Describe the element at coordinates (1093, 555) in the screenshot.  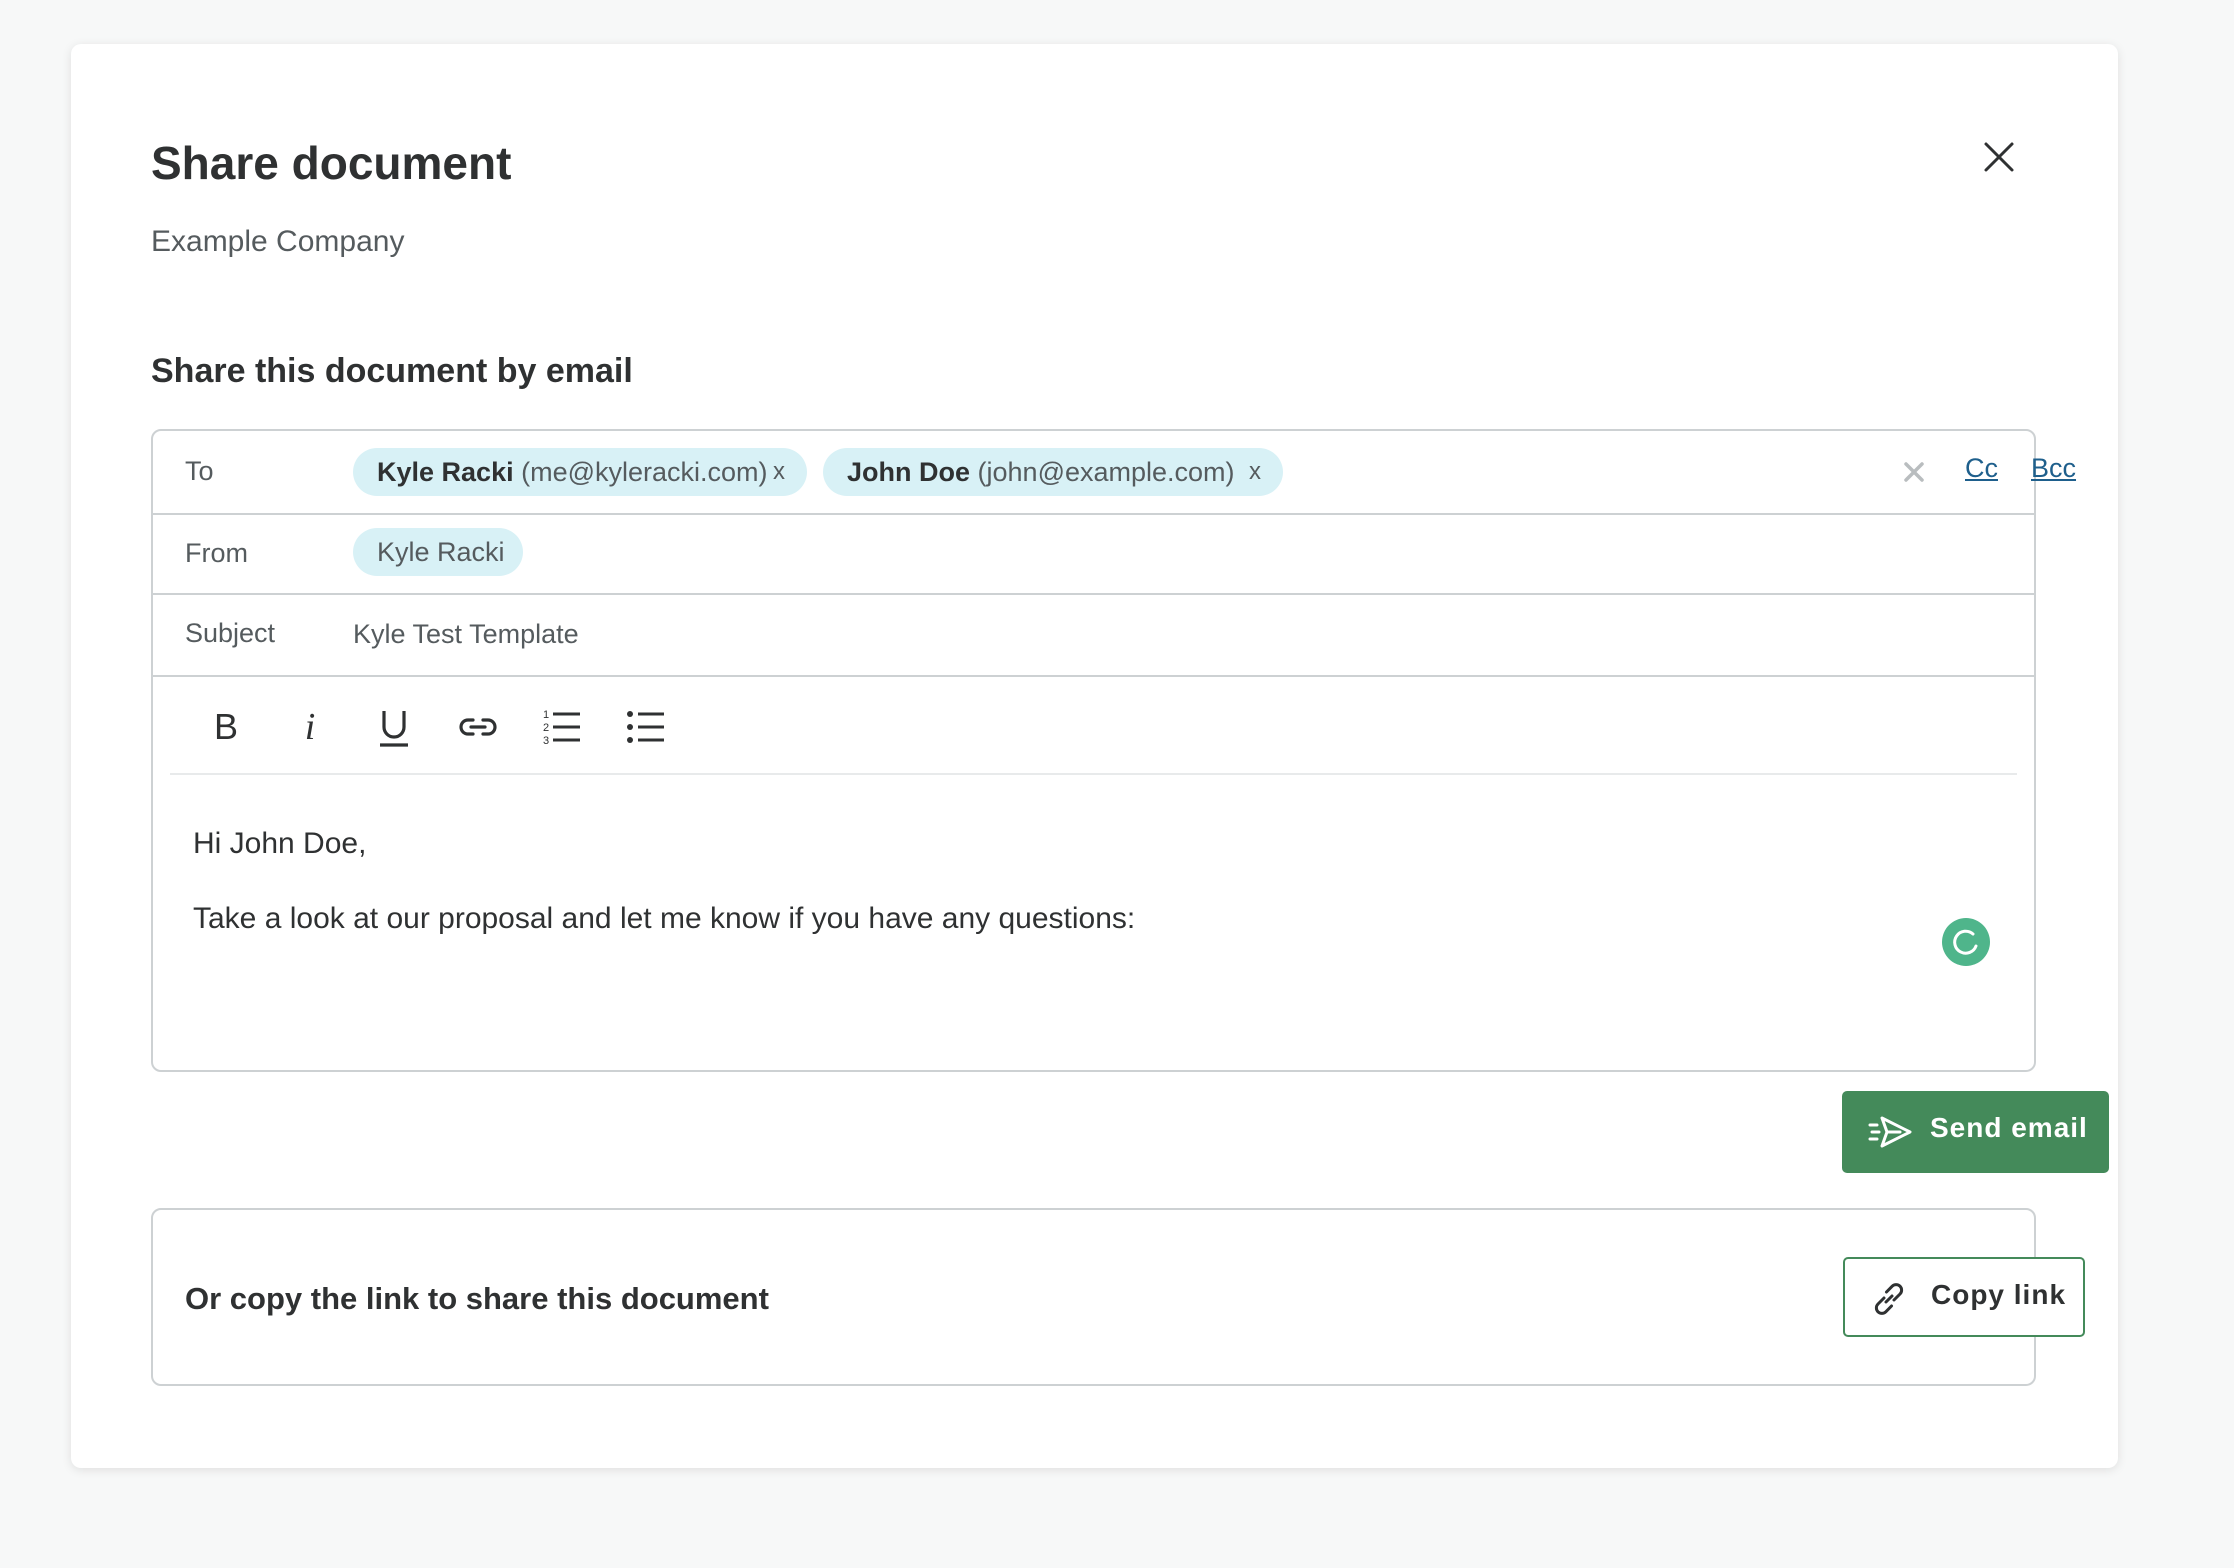
I see `from-row: From Kyle Racki` at that location.